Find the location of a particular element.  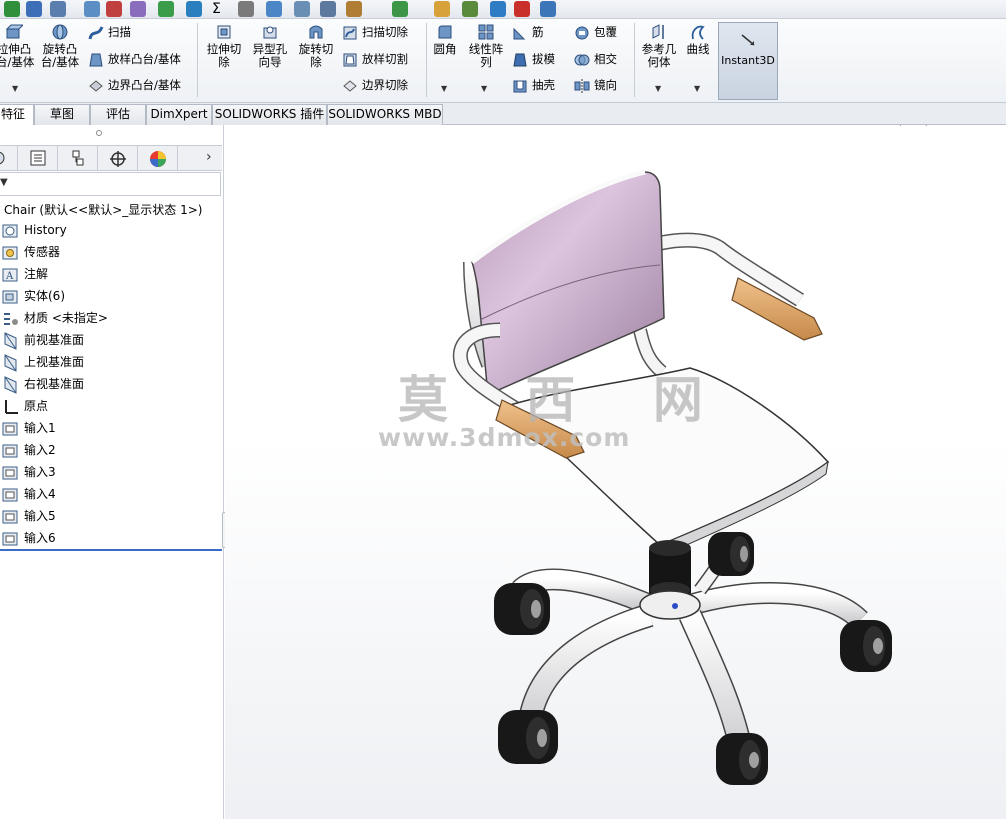

sum-icon: Σ is located at coordinates (220, 9).